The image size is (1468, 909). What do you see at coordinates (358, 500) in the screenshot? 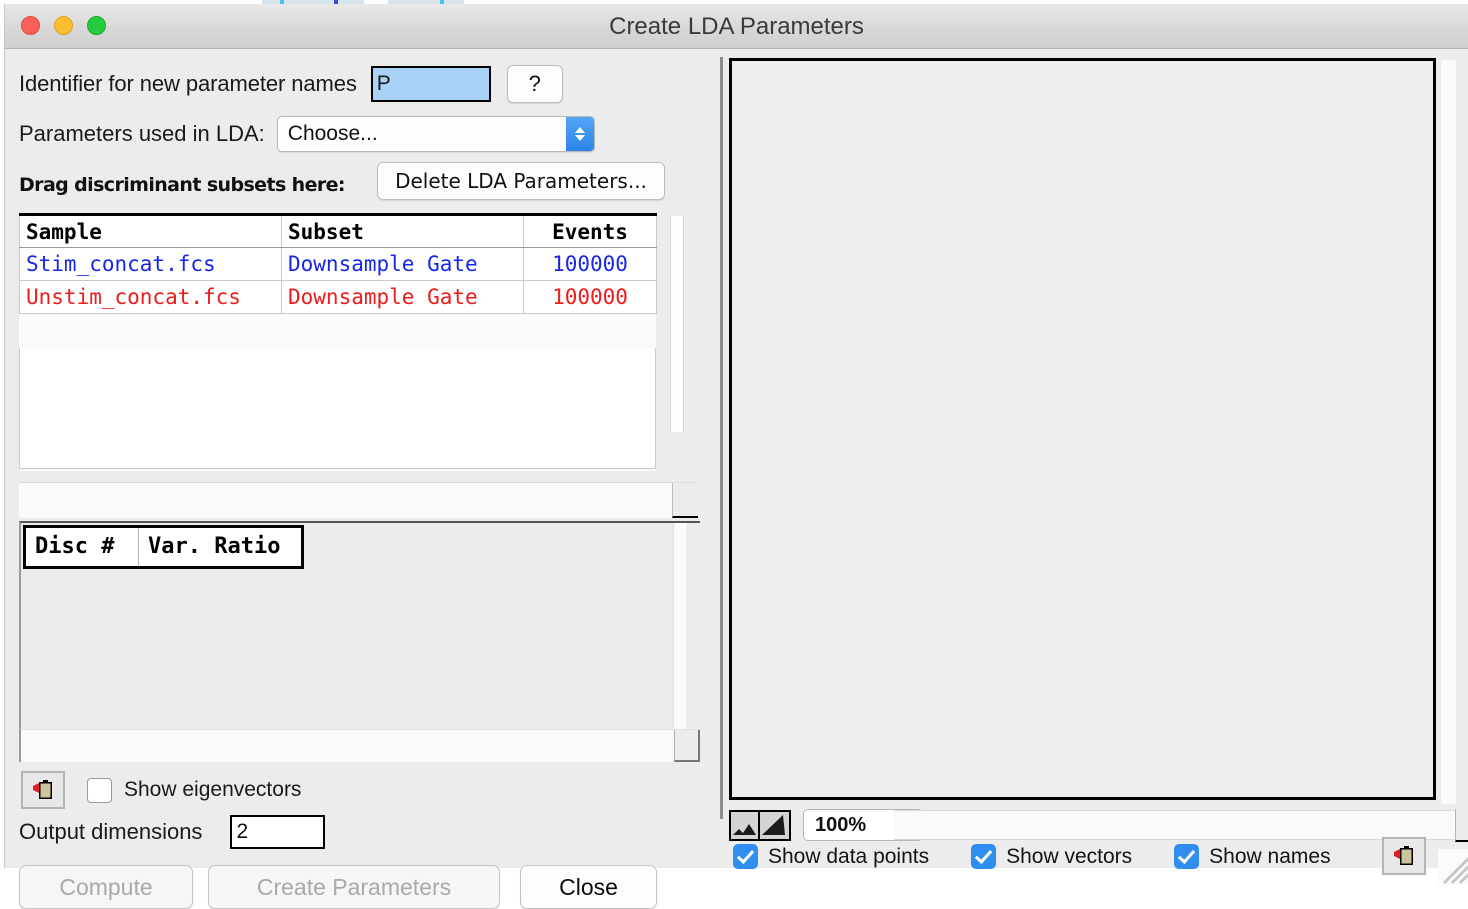
I see `subsets-horizontal-scrollbar` at bounding box center [358, 500].